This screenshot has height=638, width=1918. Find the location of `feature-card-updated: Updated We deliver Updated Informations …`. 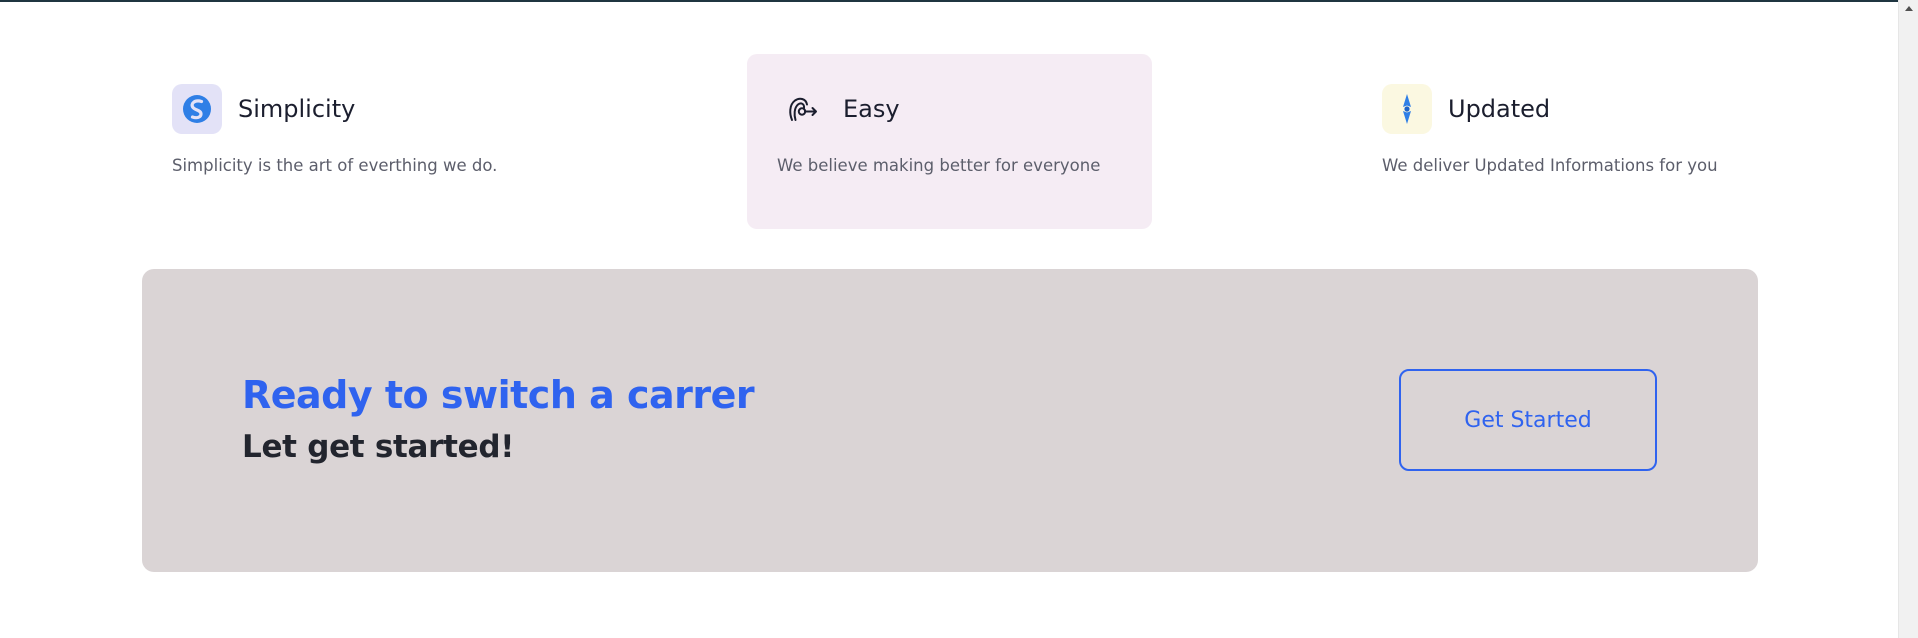

feature-card-updated: Updated We deliver Updated Informations … is located at coordinates (1575, 141).